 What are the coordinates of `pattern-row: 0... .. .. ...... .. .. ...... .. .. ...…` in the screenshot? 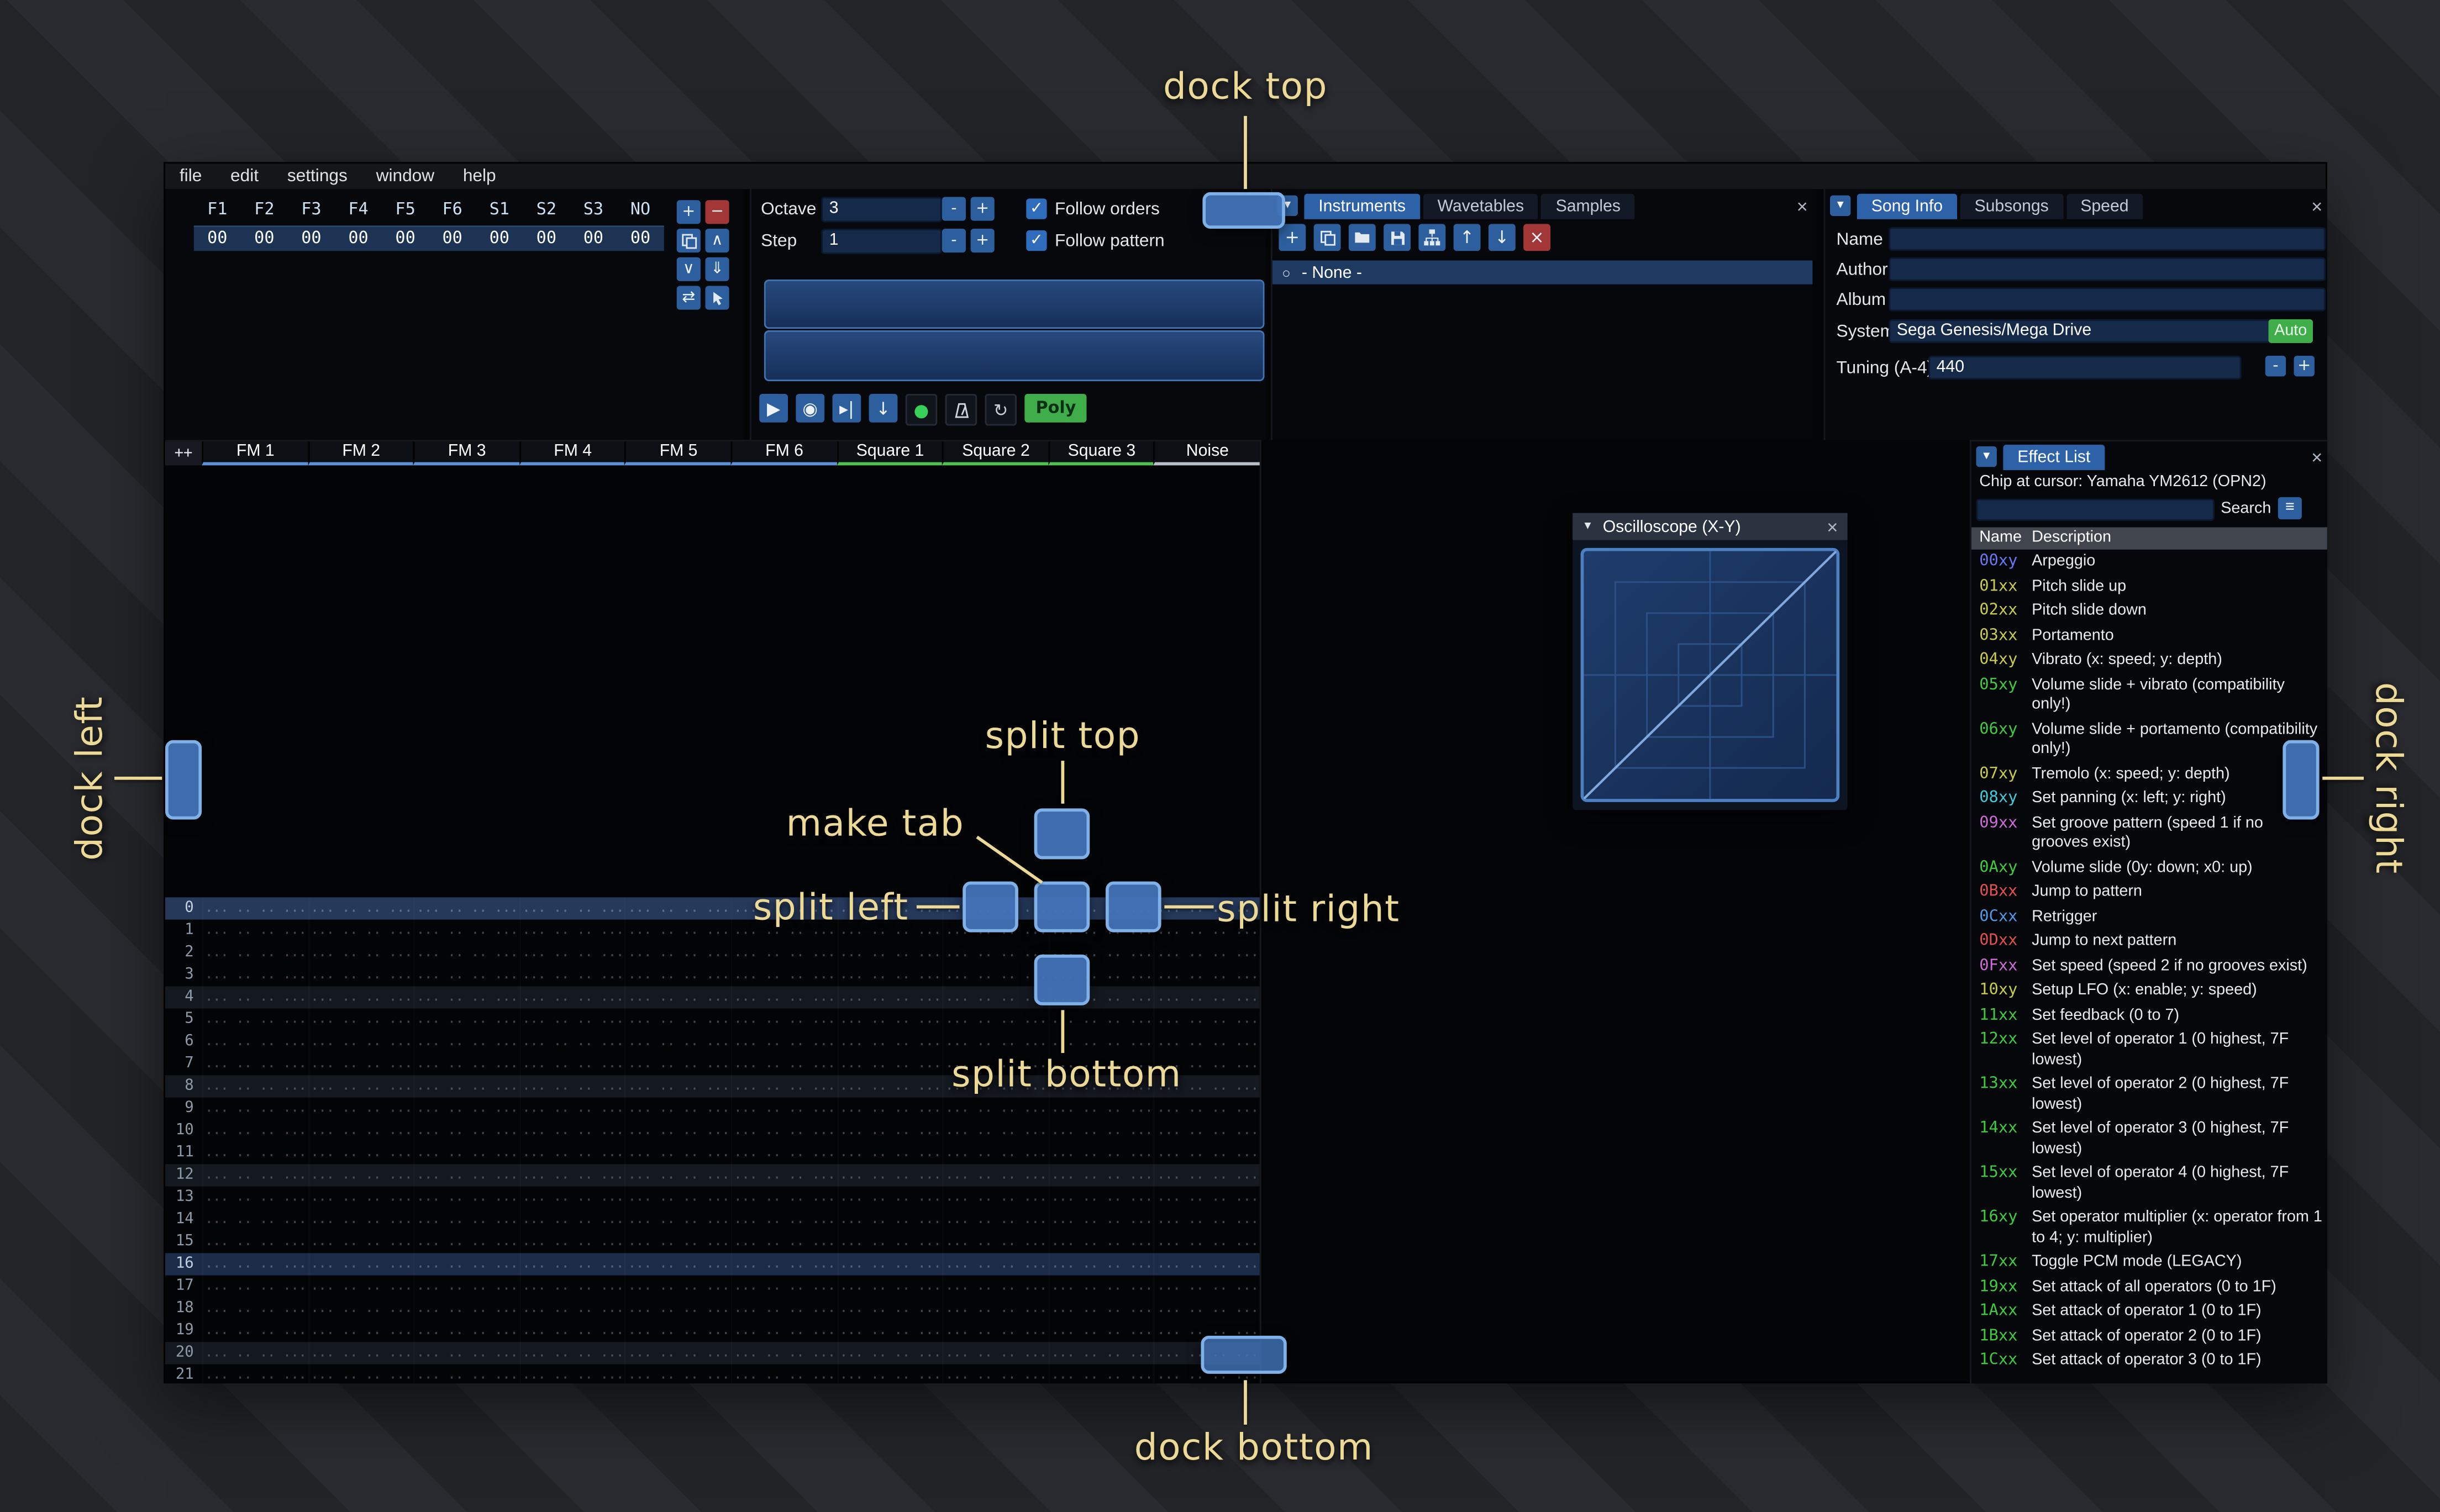 It's located at (712, 908).